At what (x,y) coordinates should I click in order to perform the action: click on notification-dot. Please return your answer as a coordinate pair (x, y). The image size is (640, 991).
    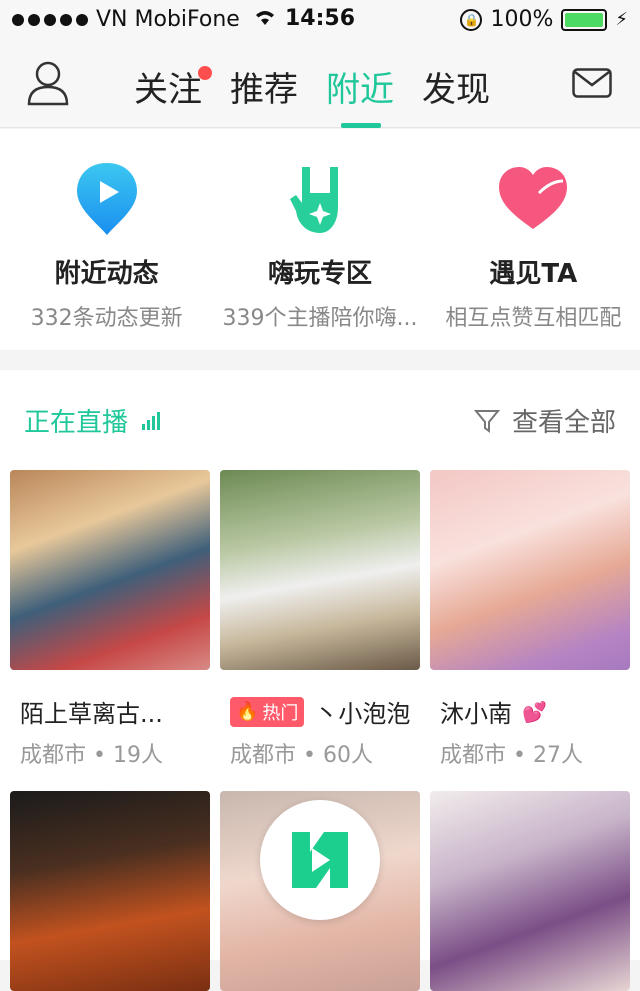
    Looking at the image, I should click on (205, 73).